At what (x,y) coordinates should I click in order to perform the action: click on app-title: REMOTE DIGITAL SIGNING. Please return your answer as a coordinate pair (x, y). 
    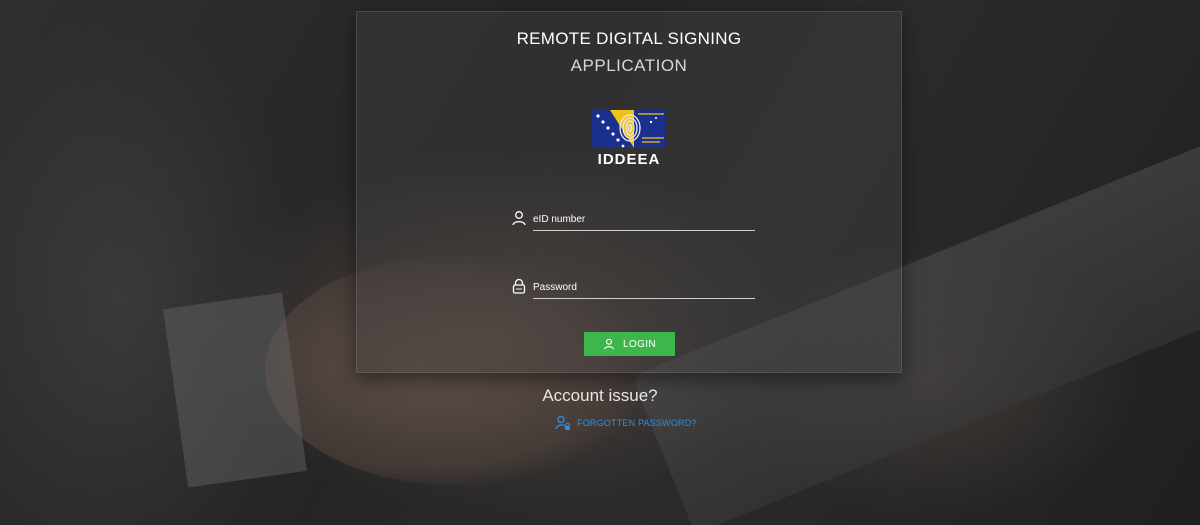
    Looking at the image, I should click on (629, 38).